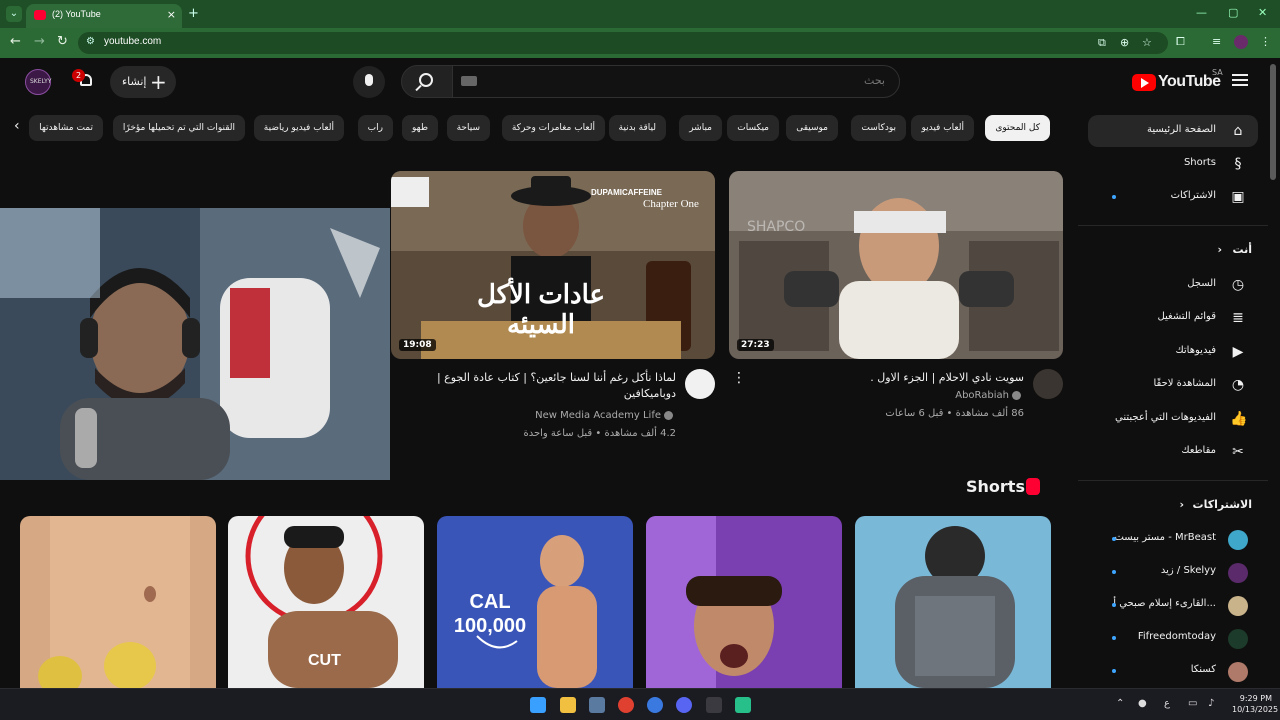 This screenshot has width=1280, height=720. What do you see at coordinates (193, 13) in the screenshot?
I see `new-tab-icon: +` at bounding box center [193, 13].